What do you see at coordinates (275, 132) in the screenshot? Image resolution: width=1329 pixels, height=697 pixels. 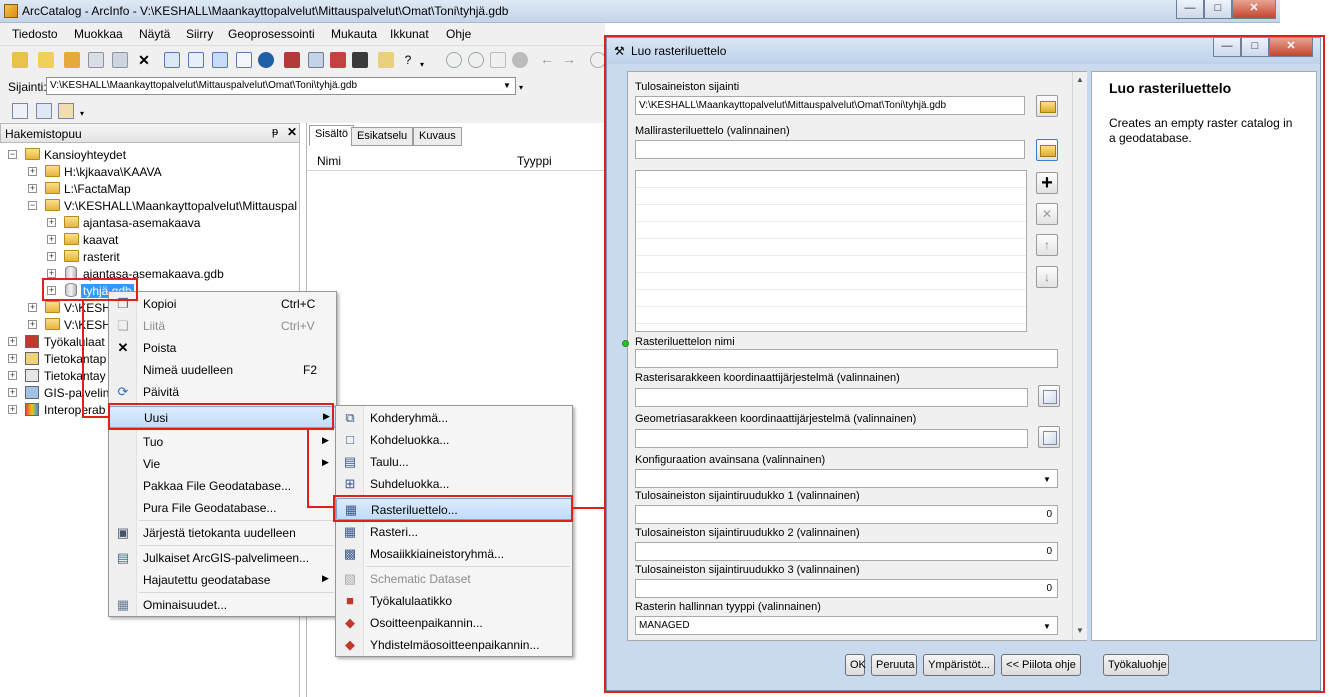 I see `pin-icon: ᵽ` at bounding box center [275, 132].